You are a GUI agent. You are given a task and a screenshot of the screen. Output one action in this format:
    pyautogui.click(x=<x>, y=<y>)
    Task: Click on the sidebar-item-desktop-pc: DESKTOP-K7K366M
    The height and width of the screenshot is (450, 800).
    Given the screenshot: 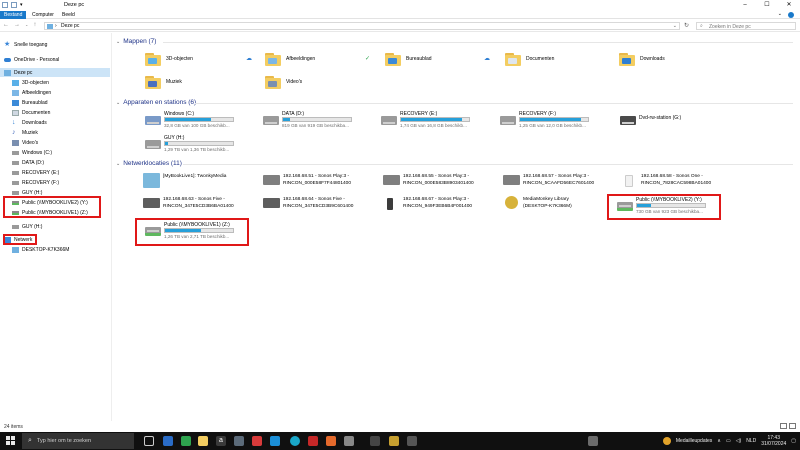 What is the action you would take?
    pyautogui.click(x=67, y=249)
    